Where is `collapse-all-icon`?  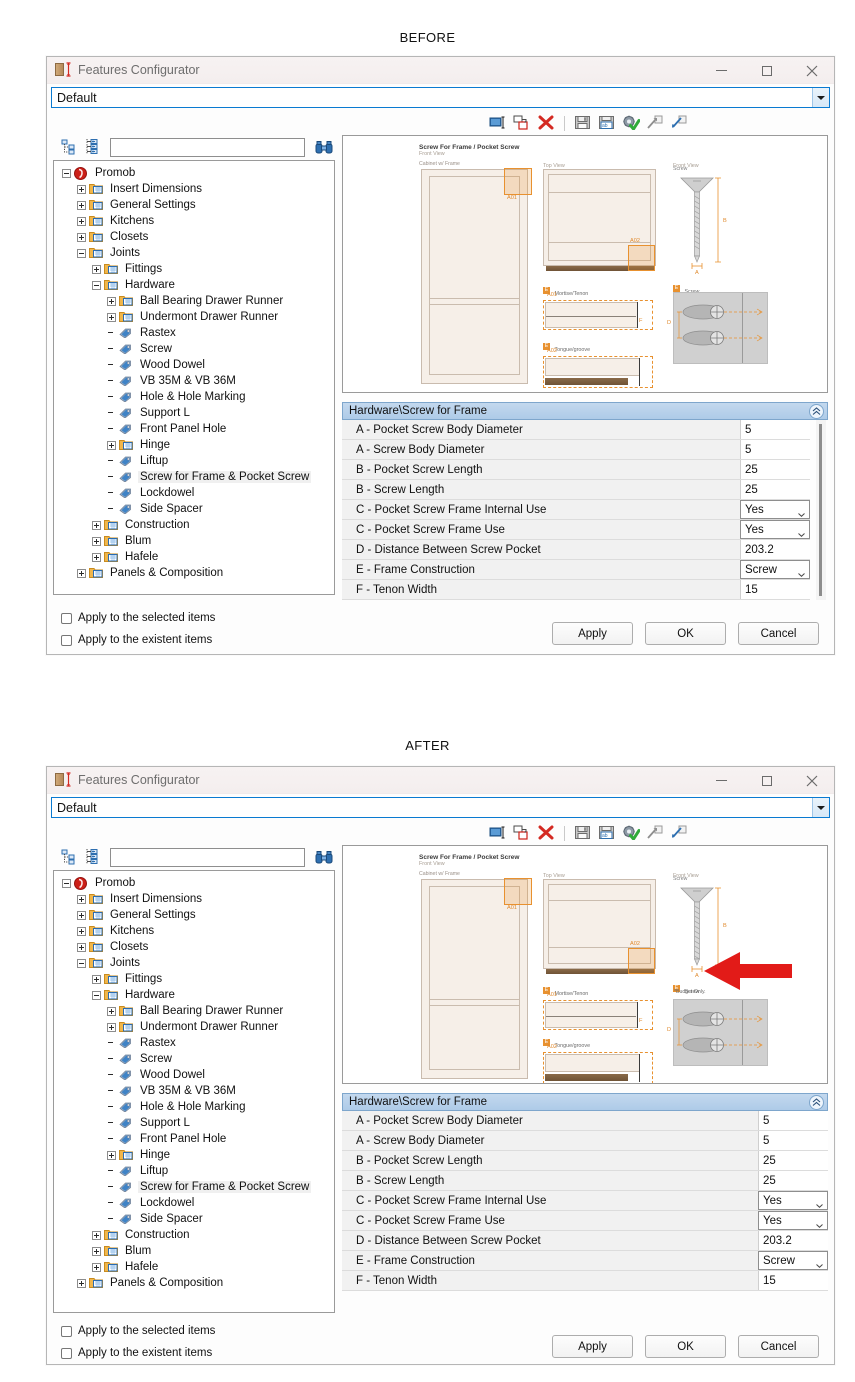 collapse-all-icon is located at coordinates (69, 857).